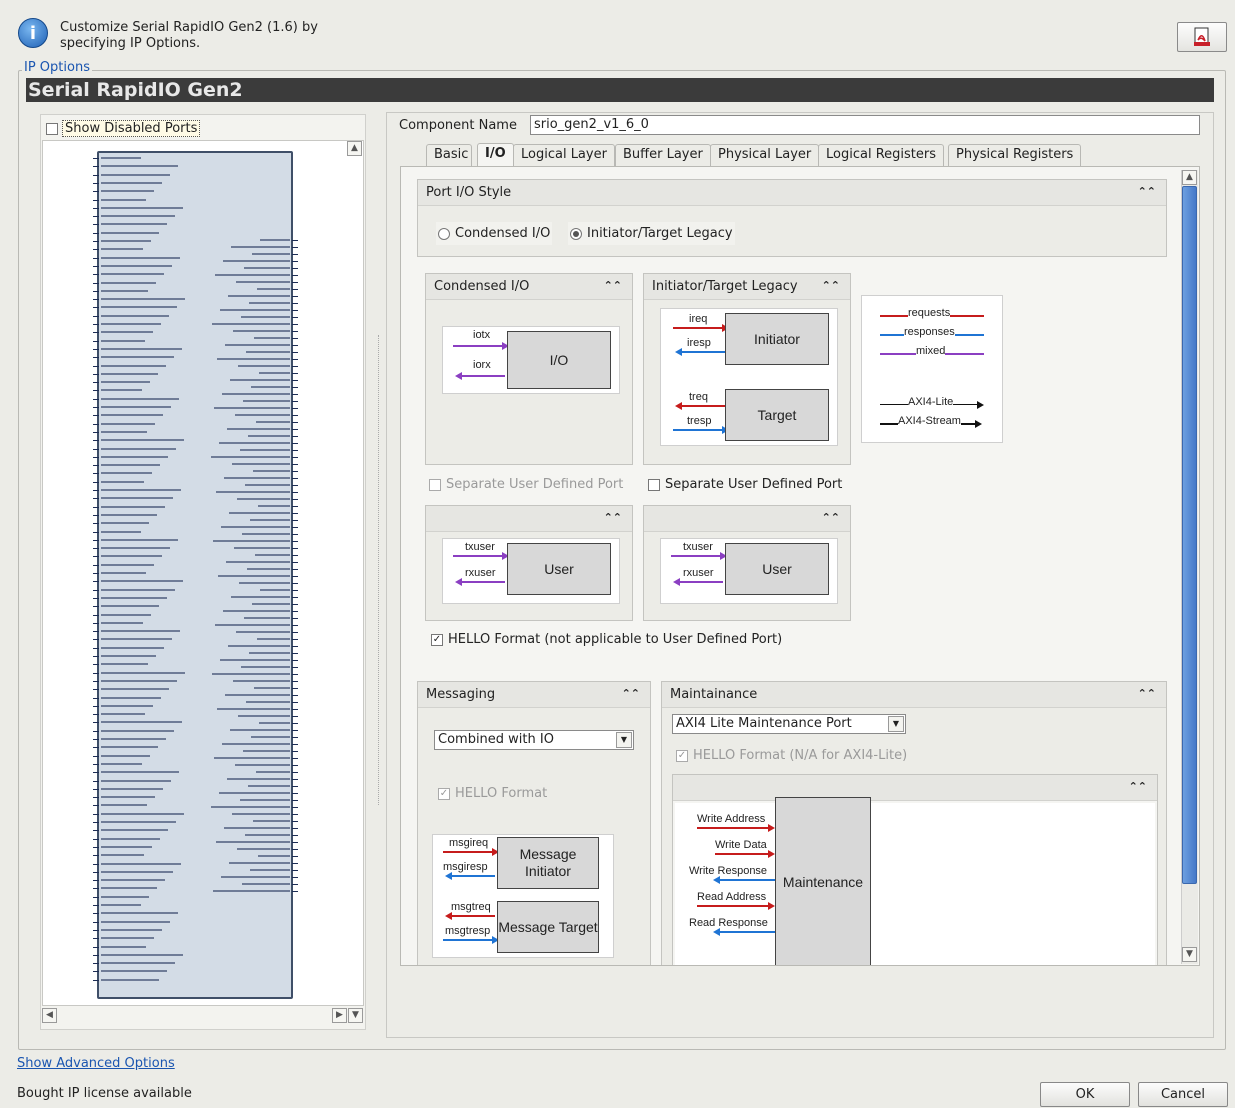 This screenshot has width=1235, height=1108. Describe the element at coordinates (482, 335) in the screenshot. I see `iotx-label: iotx` at that location.